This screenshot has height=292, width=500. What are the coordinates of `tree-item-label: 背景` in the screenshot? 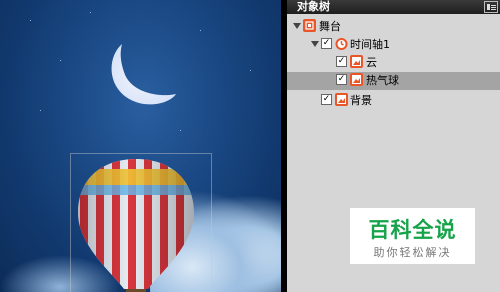 It's located at (361, 100).